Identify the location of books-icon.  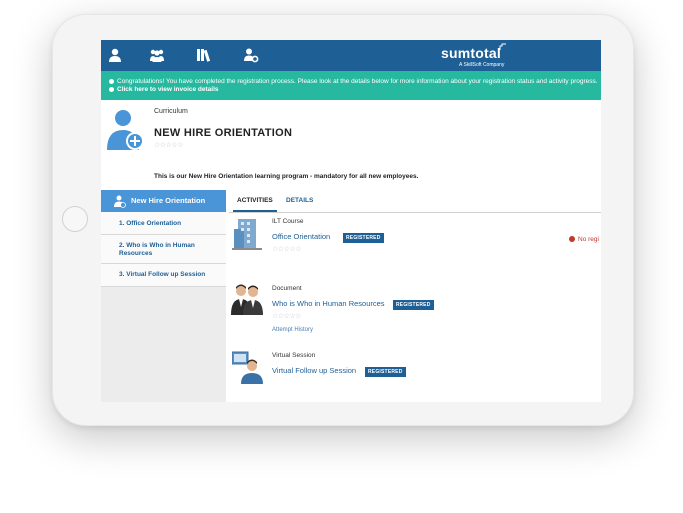
(204, 55).